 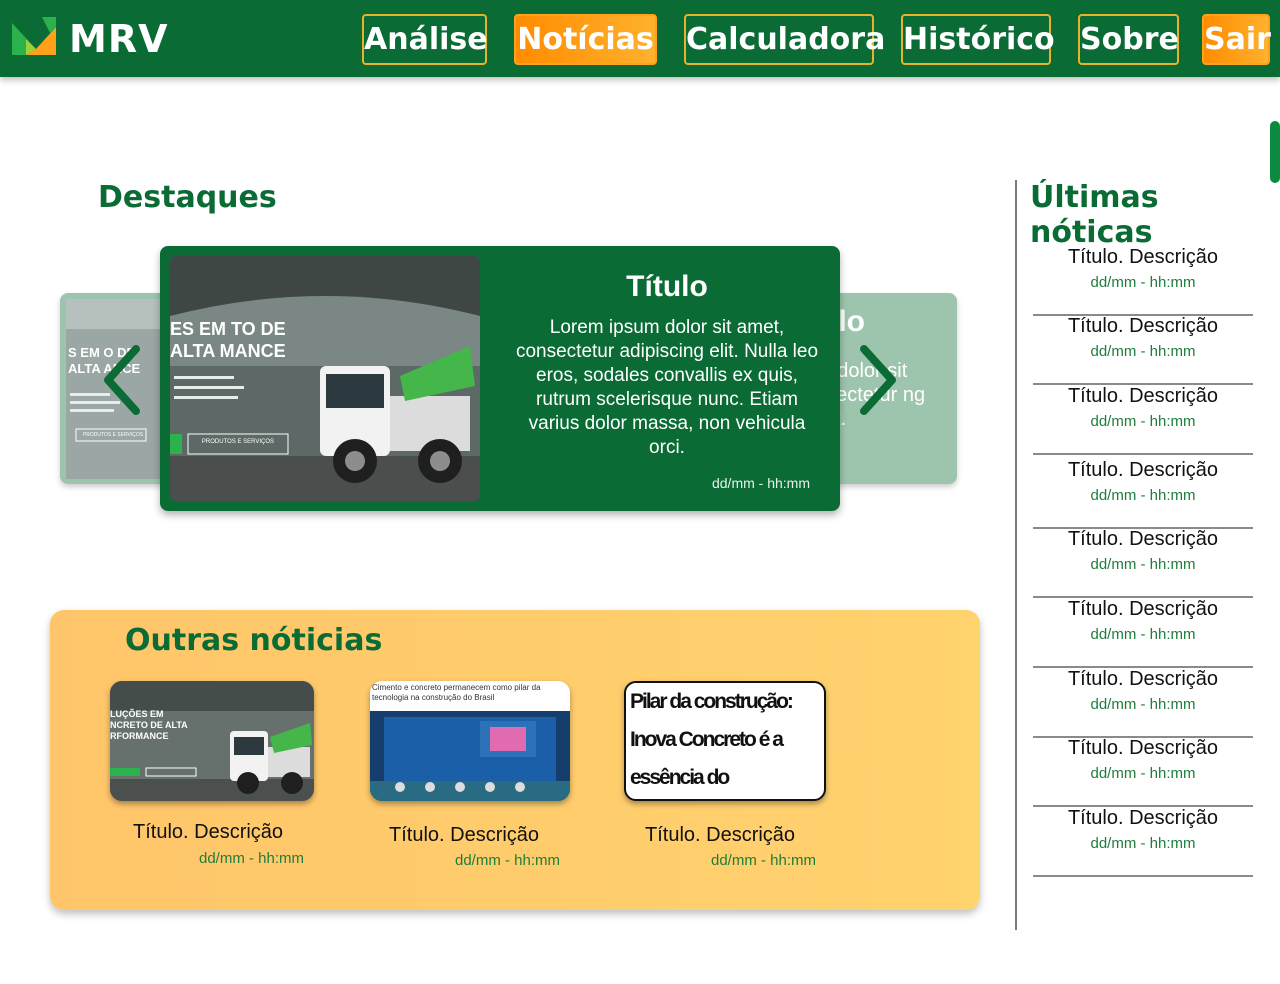 I want to click on truck-photo, so click(x=325, y=378).